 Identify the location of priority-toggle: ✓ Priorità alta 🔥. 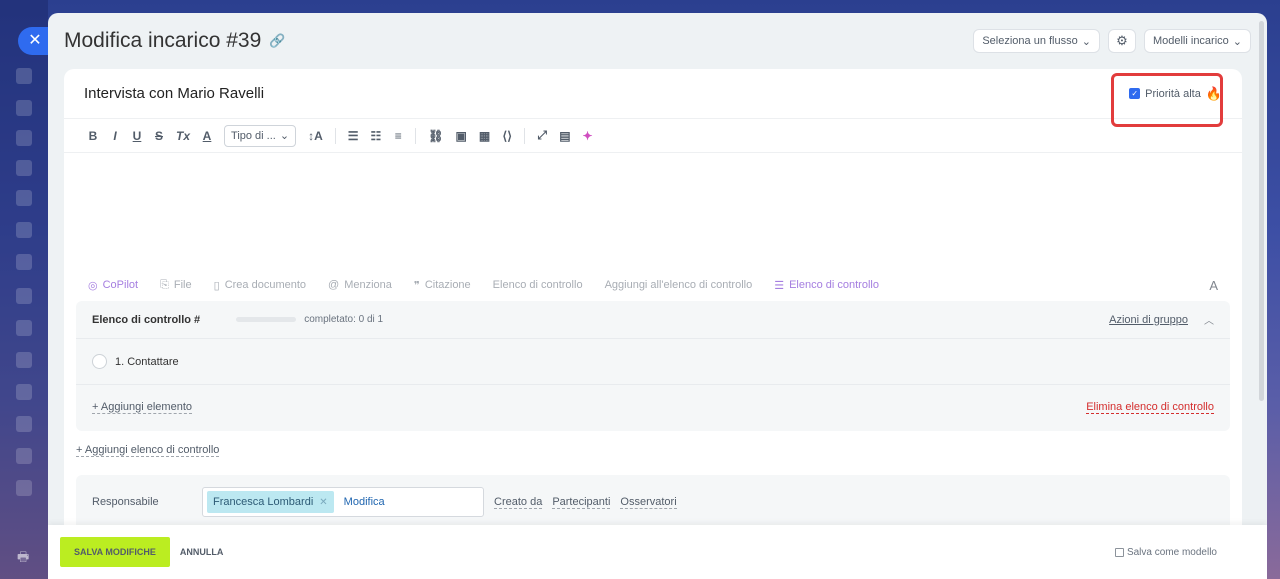
(1167, 99).